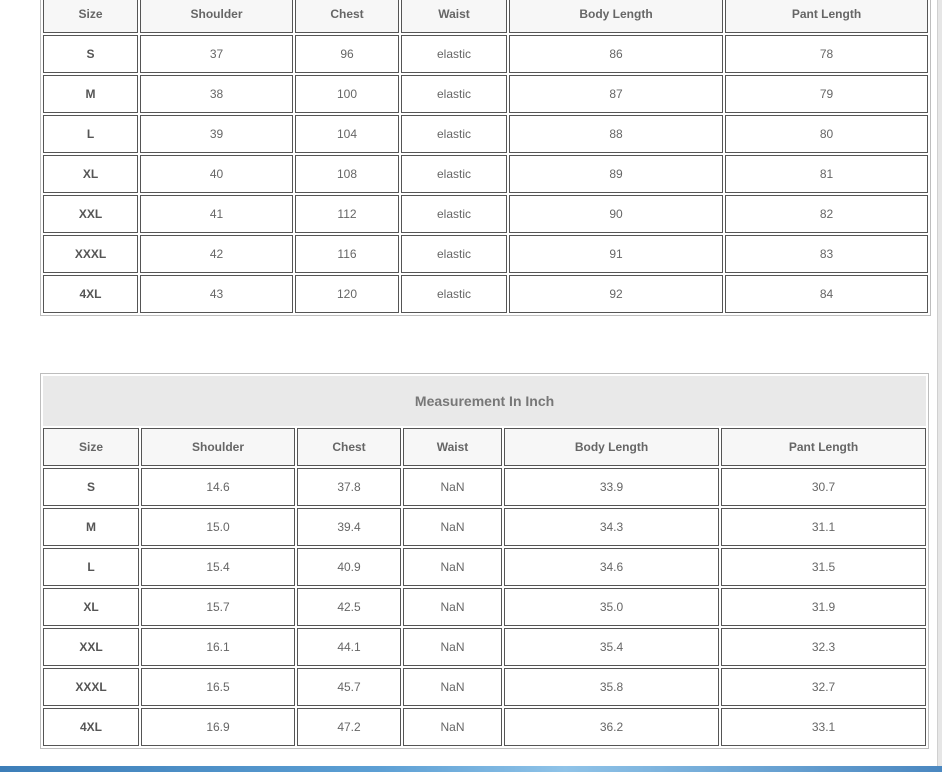 The height and width of the screenshot is (772, 942). Describe the element at coordinates (349, 487) in the screenshot. I see `measurement-cell: 37.8` at that location.